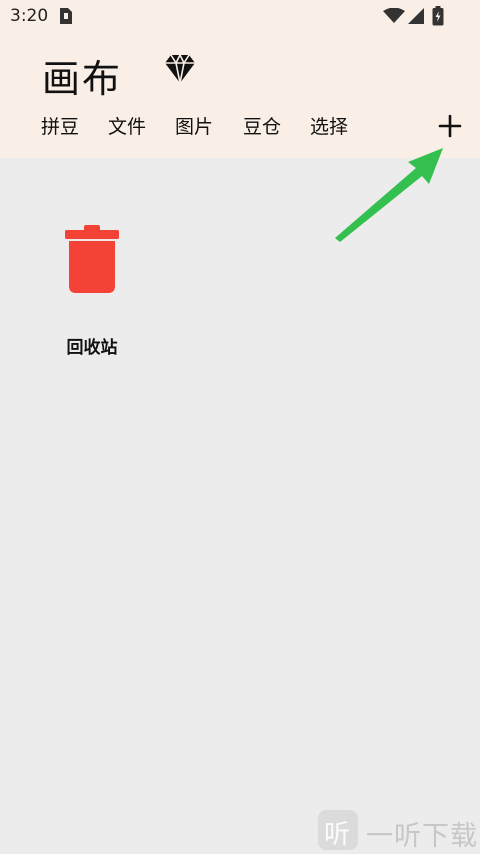 The height and width of the screenshot is (854, 480). What do you see at coordinates (240, 16) in the screenshot?
I see `status-bar: 3:20` at bounding box center [240, 16].